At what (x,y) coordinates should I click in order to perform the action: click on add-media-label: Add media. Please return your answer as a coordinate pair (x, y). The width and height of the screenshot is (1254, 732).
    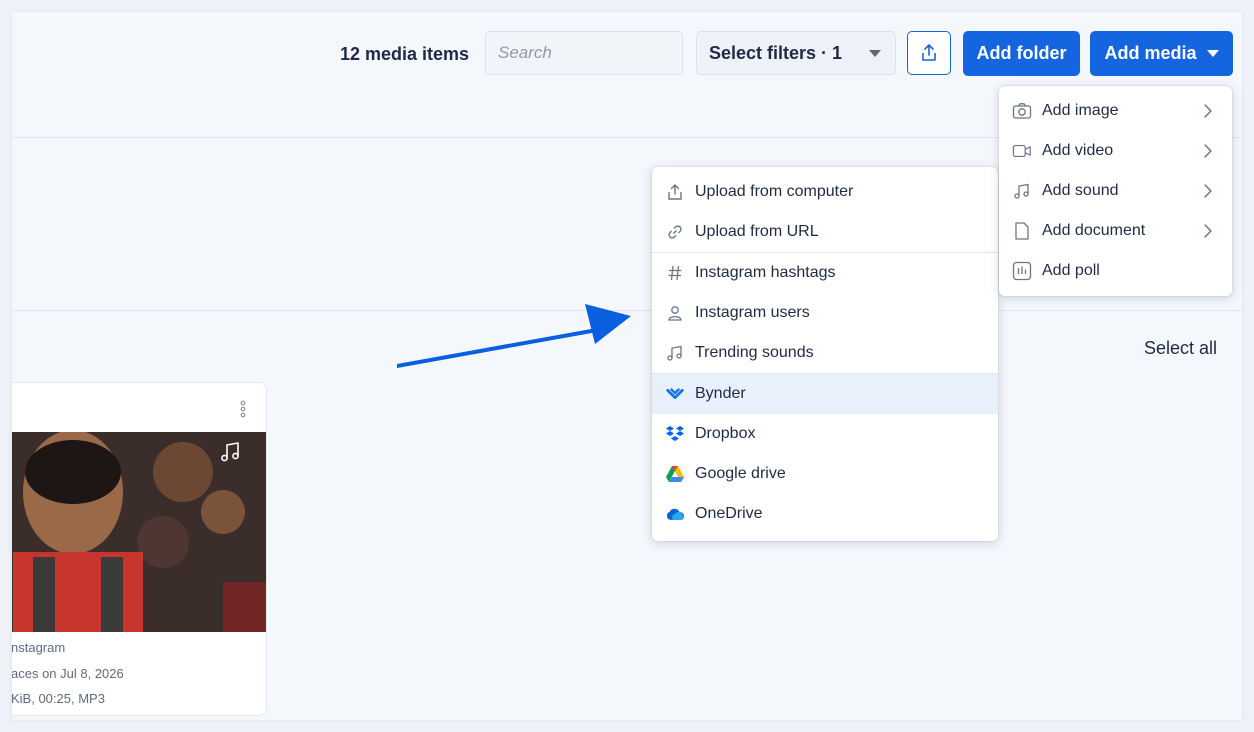
    Looking at the image, I should click on (1150, 53).